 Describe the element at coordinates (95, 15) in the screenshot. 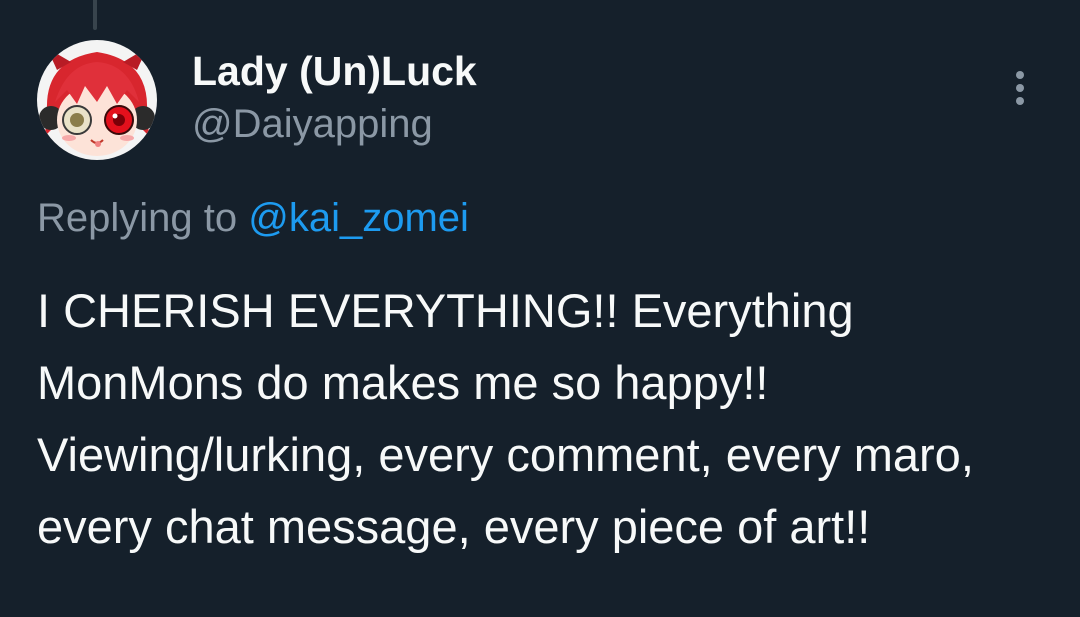

I see `thread-connector-line` at that location.